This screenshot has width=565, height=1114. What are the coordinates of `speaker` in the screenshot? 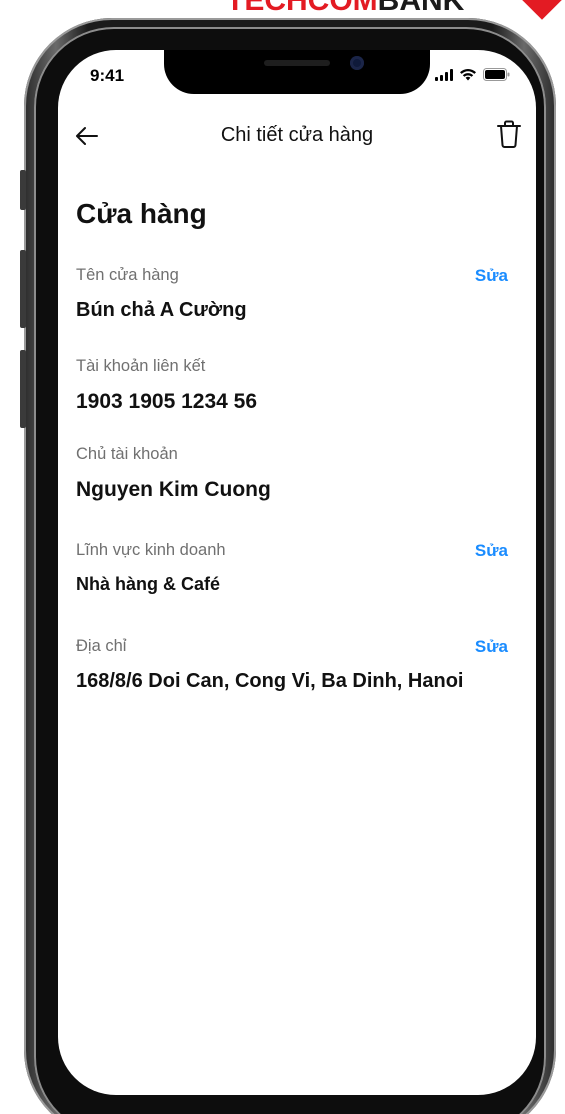 It's located at (297, 63).